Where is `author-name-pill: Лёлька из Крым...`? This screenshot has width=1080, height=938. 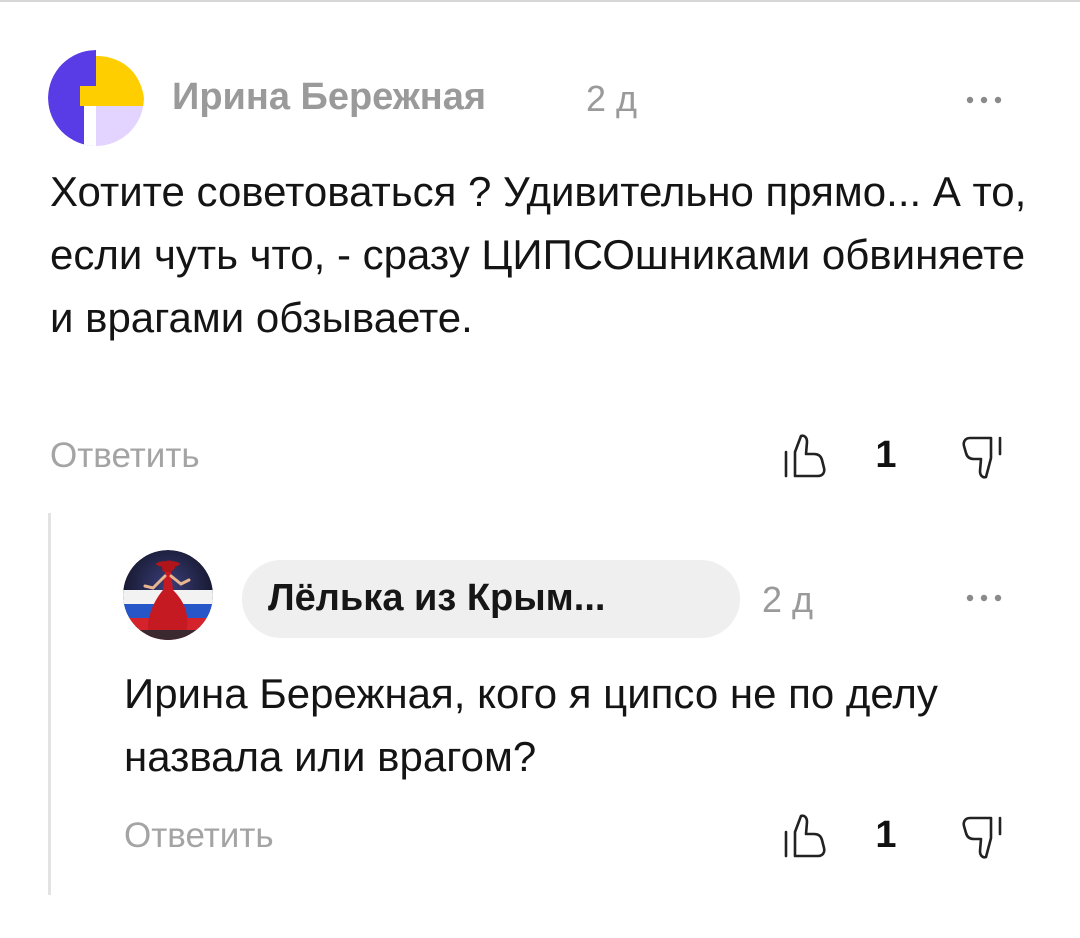
author-name-pill: Лёлька из Крым... is located at coordinates (491, 599).